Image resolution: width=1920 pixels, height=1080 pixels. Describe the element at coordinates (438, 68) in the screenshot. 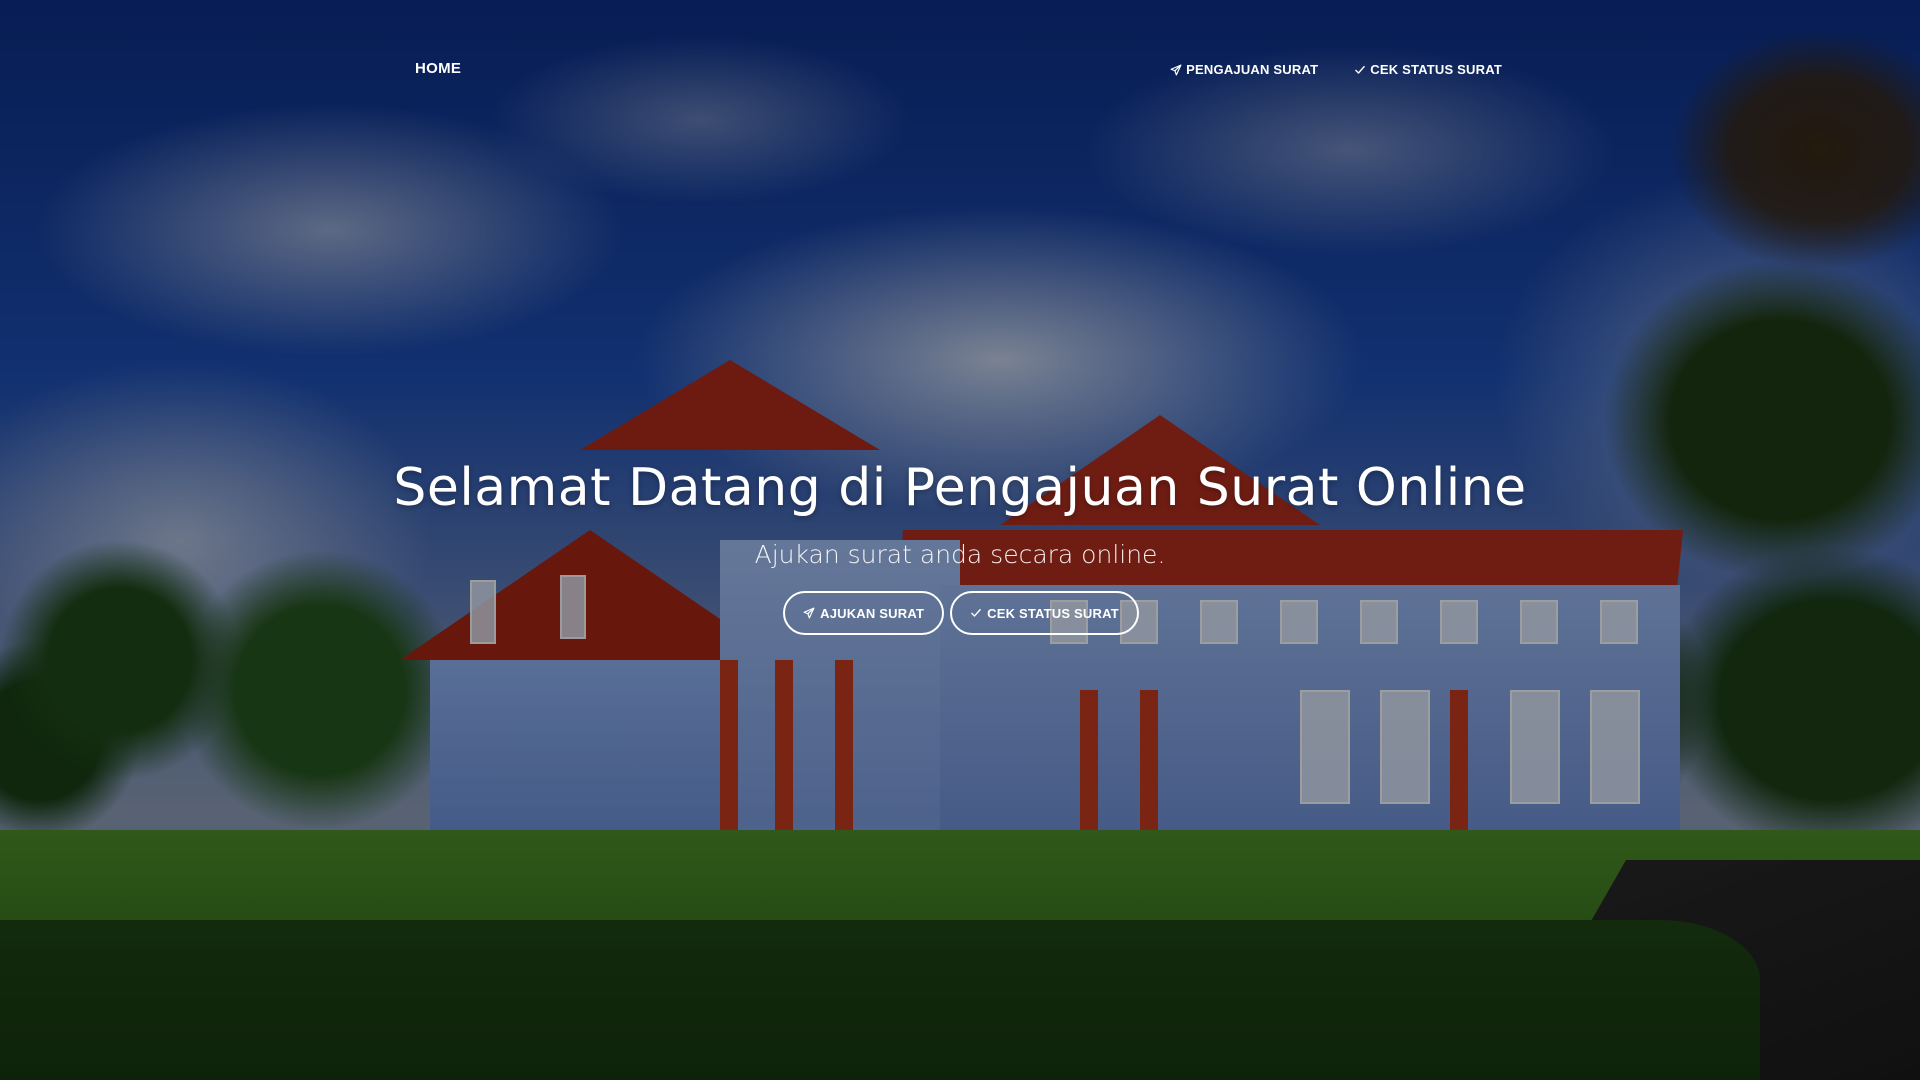

I see `nav-home-link: HOME` at that location.